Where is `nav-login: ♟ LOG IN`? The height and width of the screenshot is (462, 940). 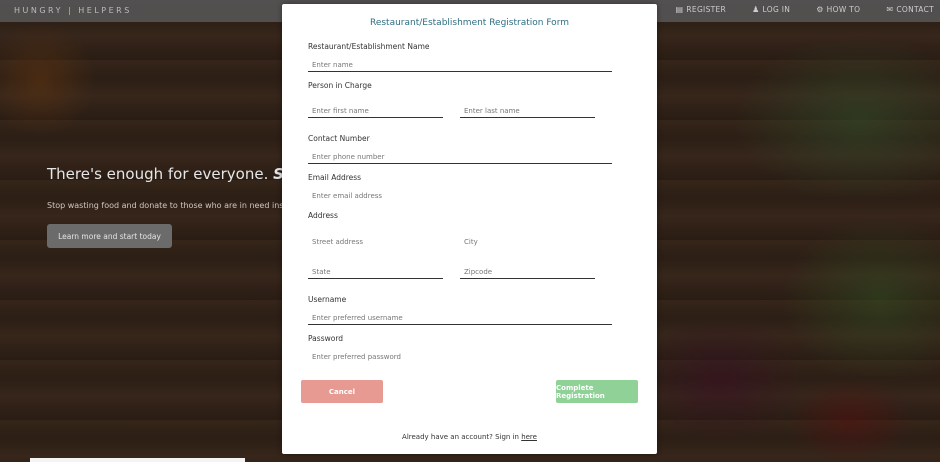 nav-login: ♟ LOG IN is located at coordinates (771, 9).